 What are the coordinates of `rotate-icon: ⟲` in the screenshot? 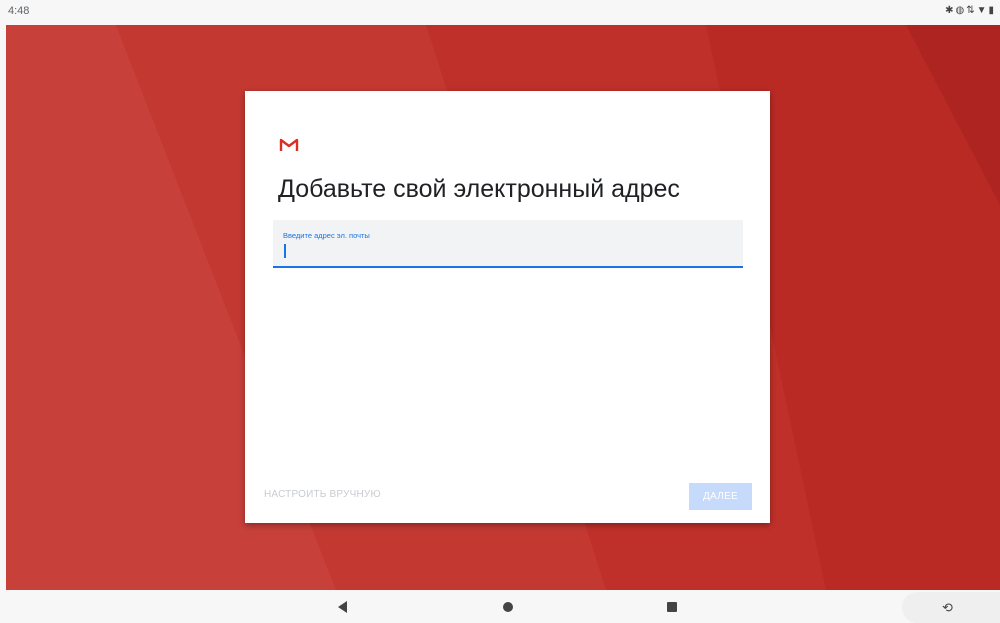 It's located at (947, 607).